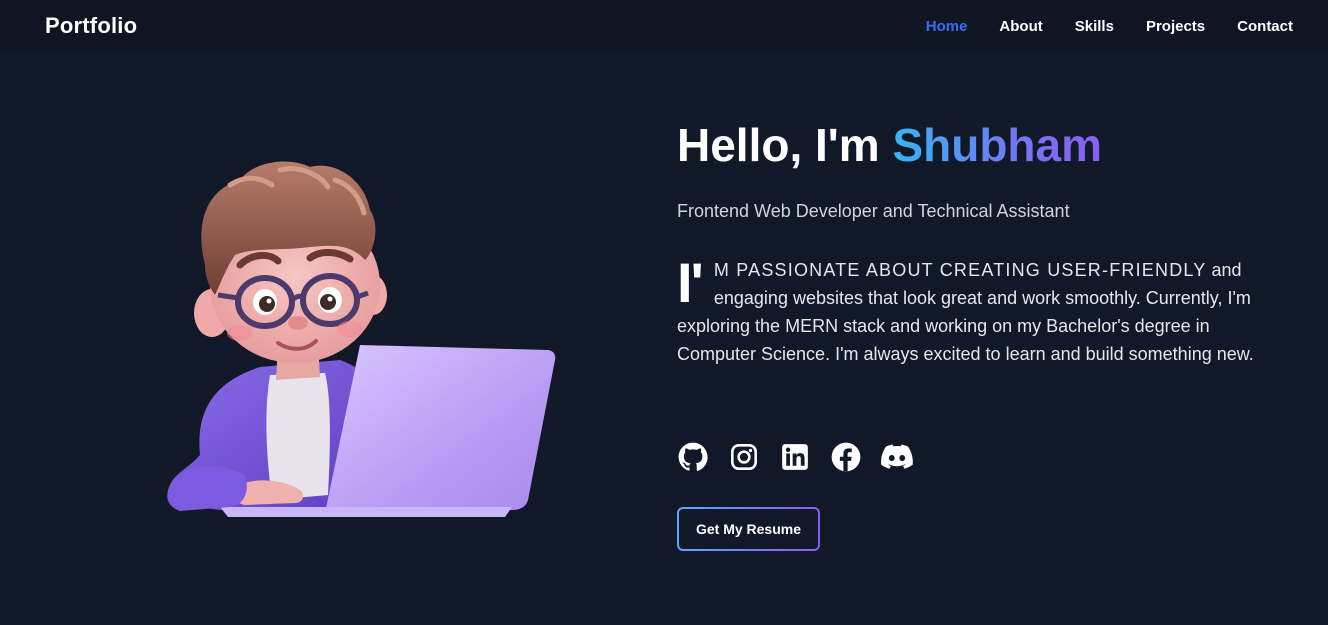 This screenshot has width=1328, height=625. I want to click on nav-link-home: Home, so click(947, 26).